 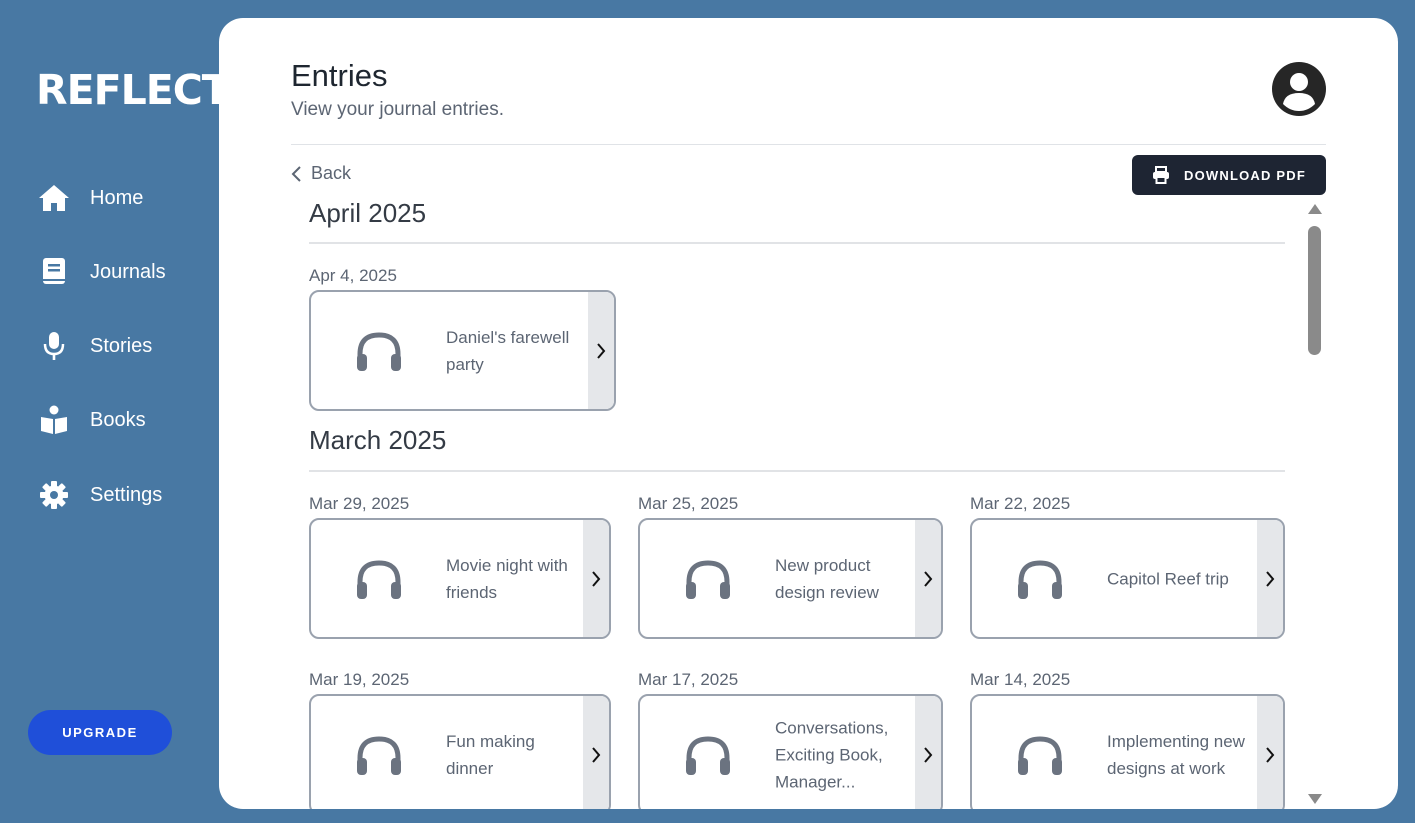 I want to click on sidebar-item-label: Settings, so click(x=126, y=494).